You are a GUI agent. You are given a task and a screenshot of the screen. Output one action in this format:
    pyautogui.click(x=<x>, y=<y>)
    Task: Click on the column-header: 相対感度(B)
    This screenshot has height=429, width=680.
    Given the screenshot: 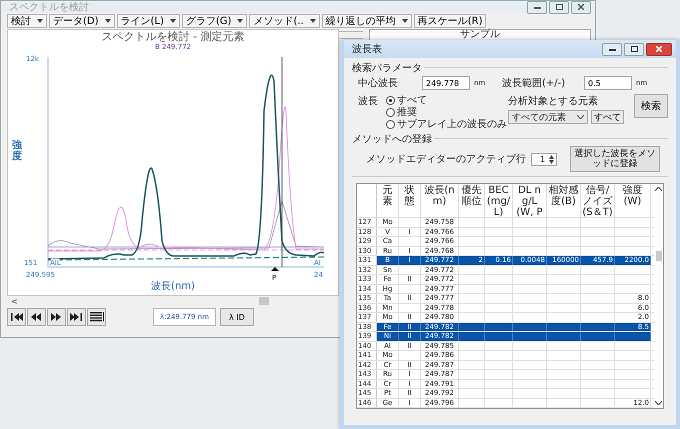 What is the action you would take?
    pyautogui.click(x=564, y=200)
    